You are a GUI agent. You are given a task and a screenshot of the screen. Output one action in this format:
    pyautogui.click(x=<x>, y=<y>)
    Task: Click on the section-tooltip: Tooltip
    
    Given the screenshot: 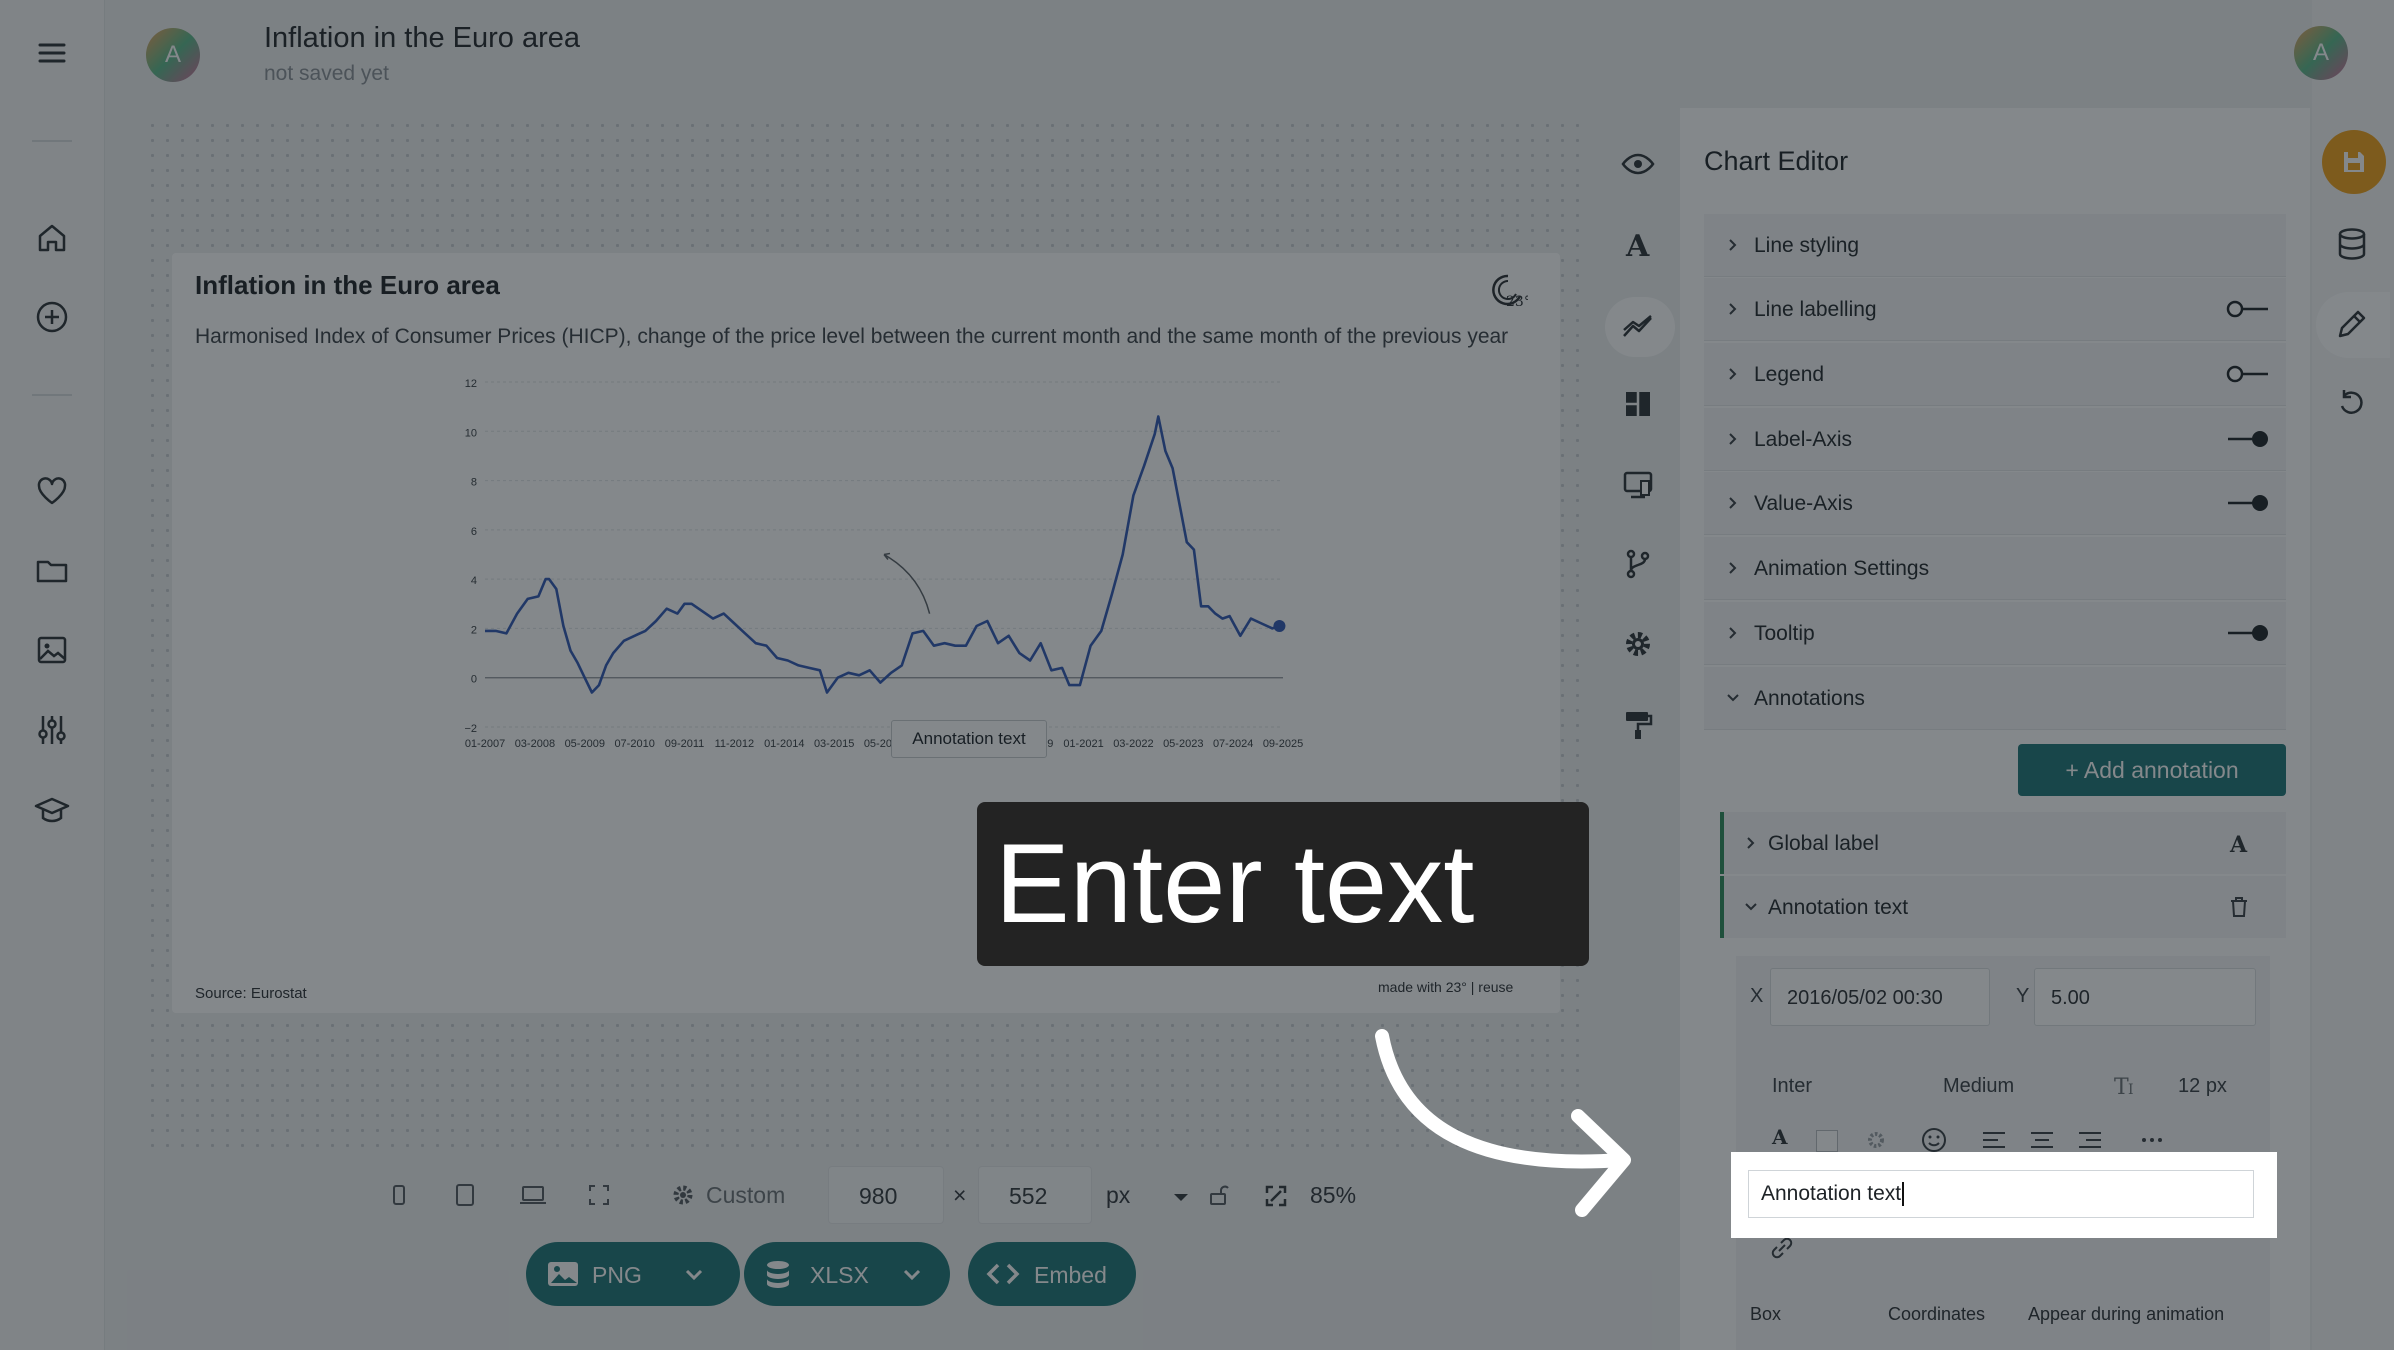 What is the action you would take?
    pyautogui.click(x=1995, y=633)
    